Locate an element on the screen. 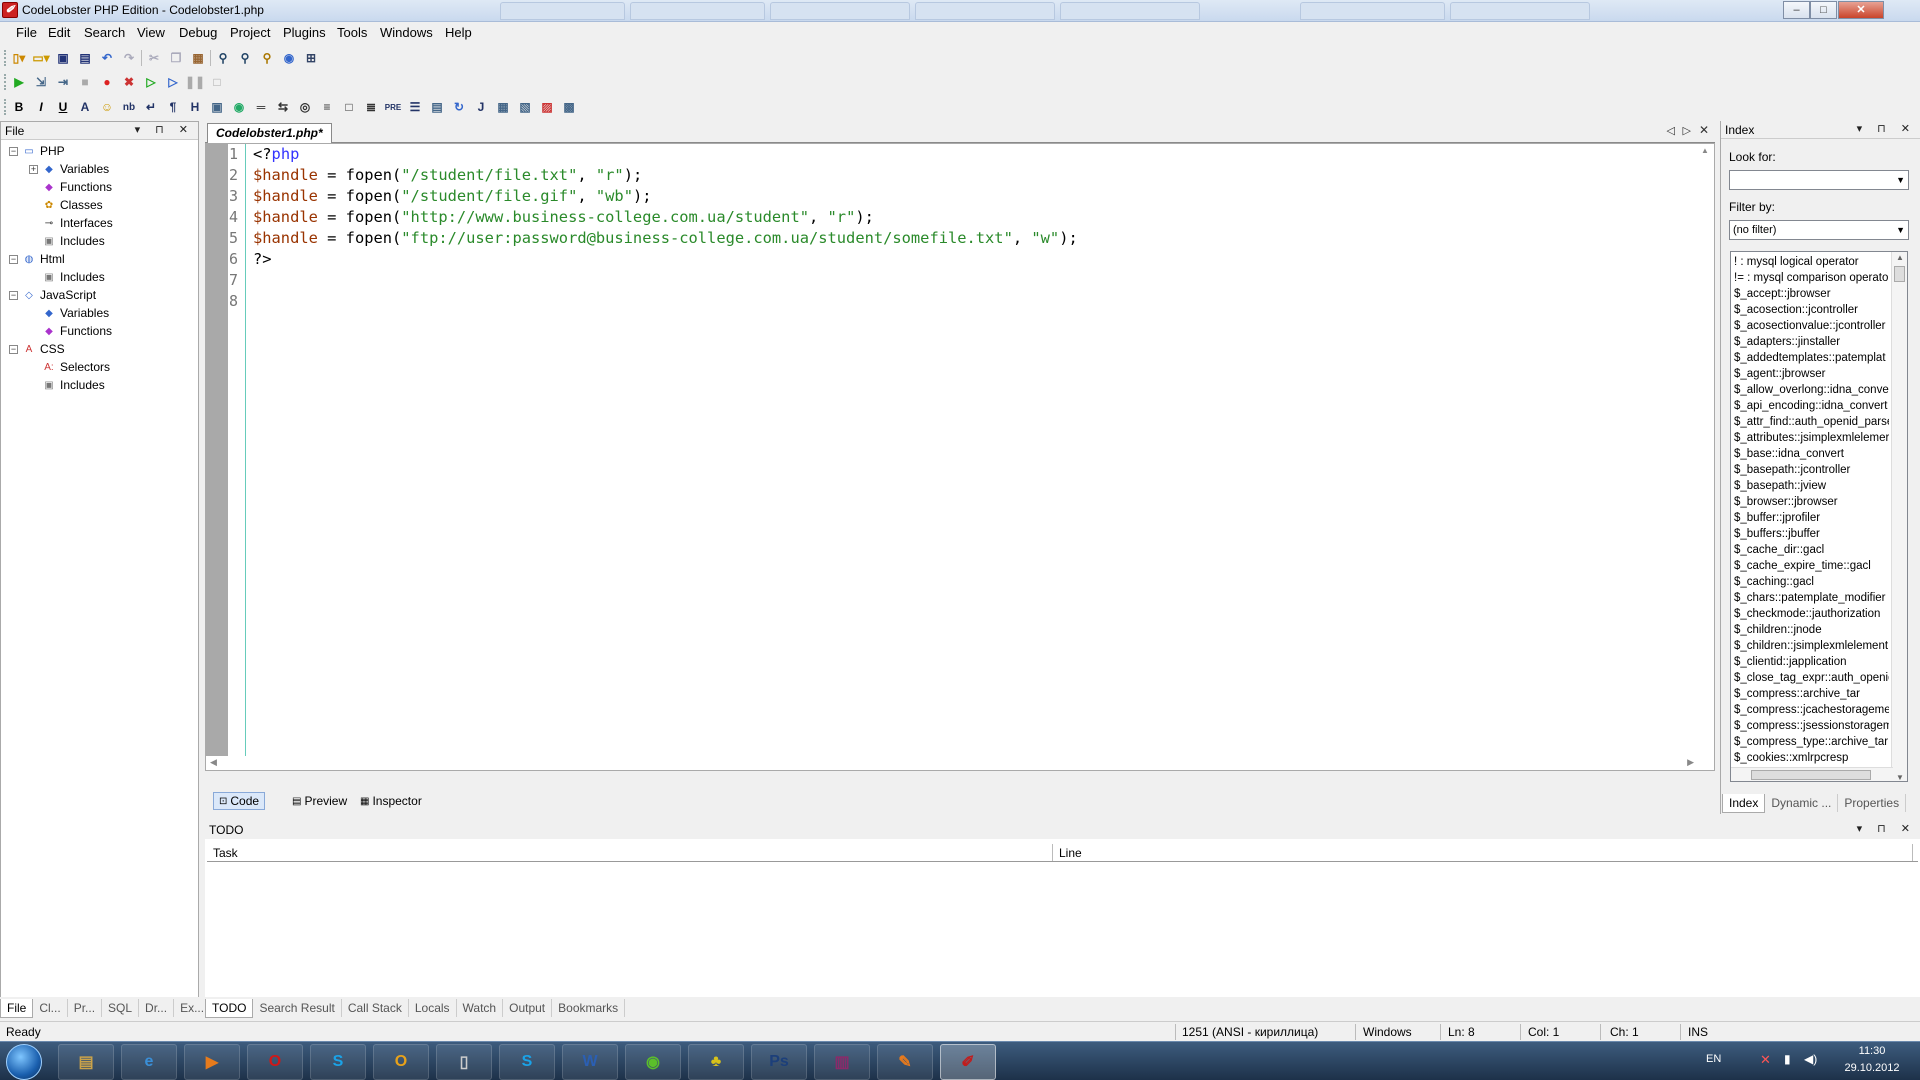 This screenshot has height=1080, width=1920. menu-project: Project is located at coordinates (250, 32).